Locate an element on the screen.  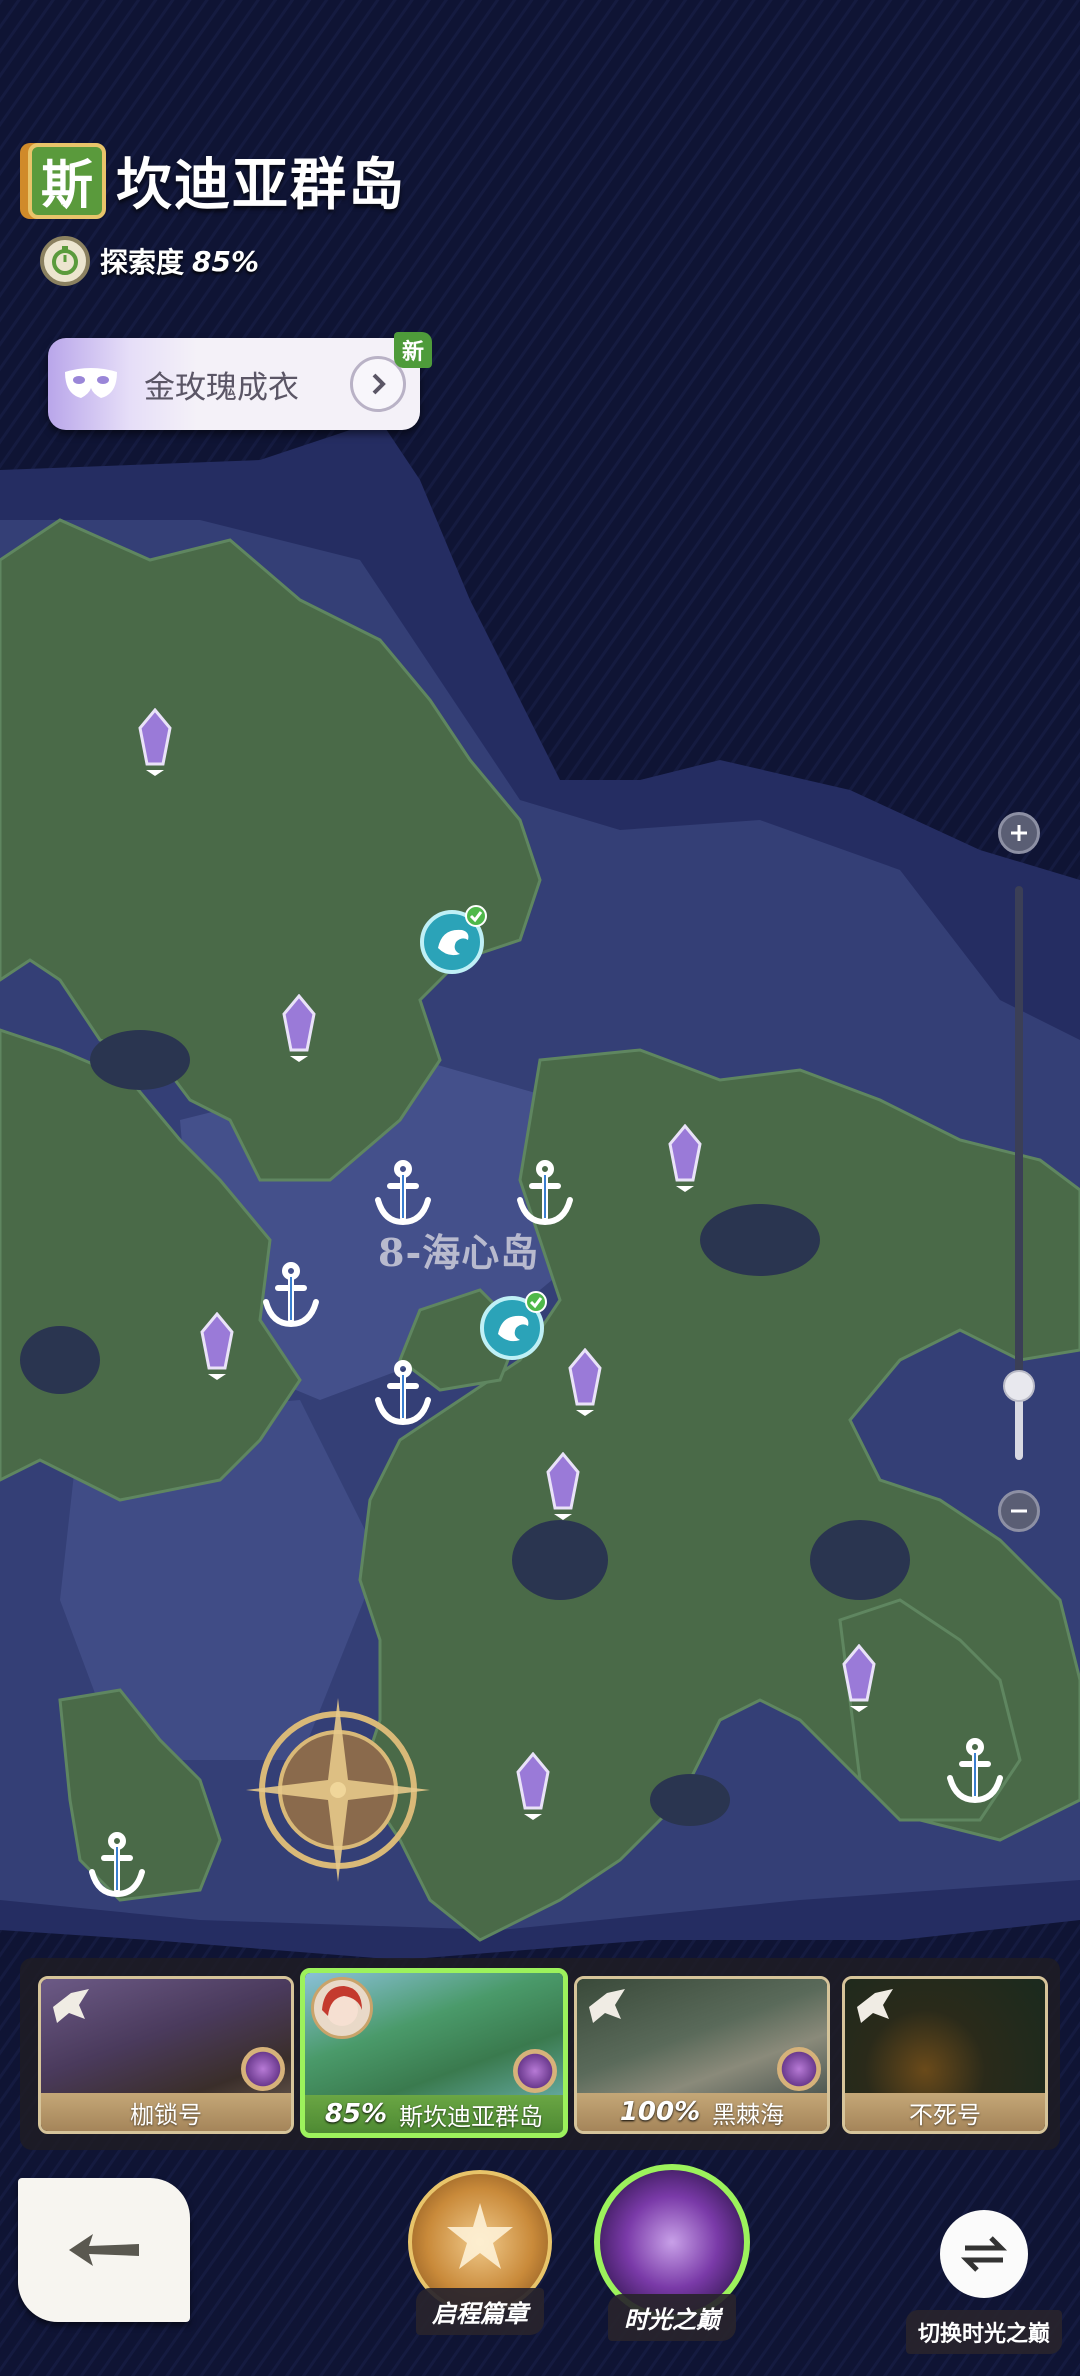
switch-time-button: 切换时光之巅 is located at coordinates (984, 2282).